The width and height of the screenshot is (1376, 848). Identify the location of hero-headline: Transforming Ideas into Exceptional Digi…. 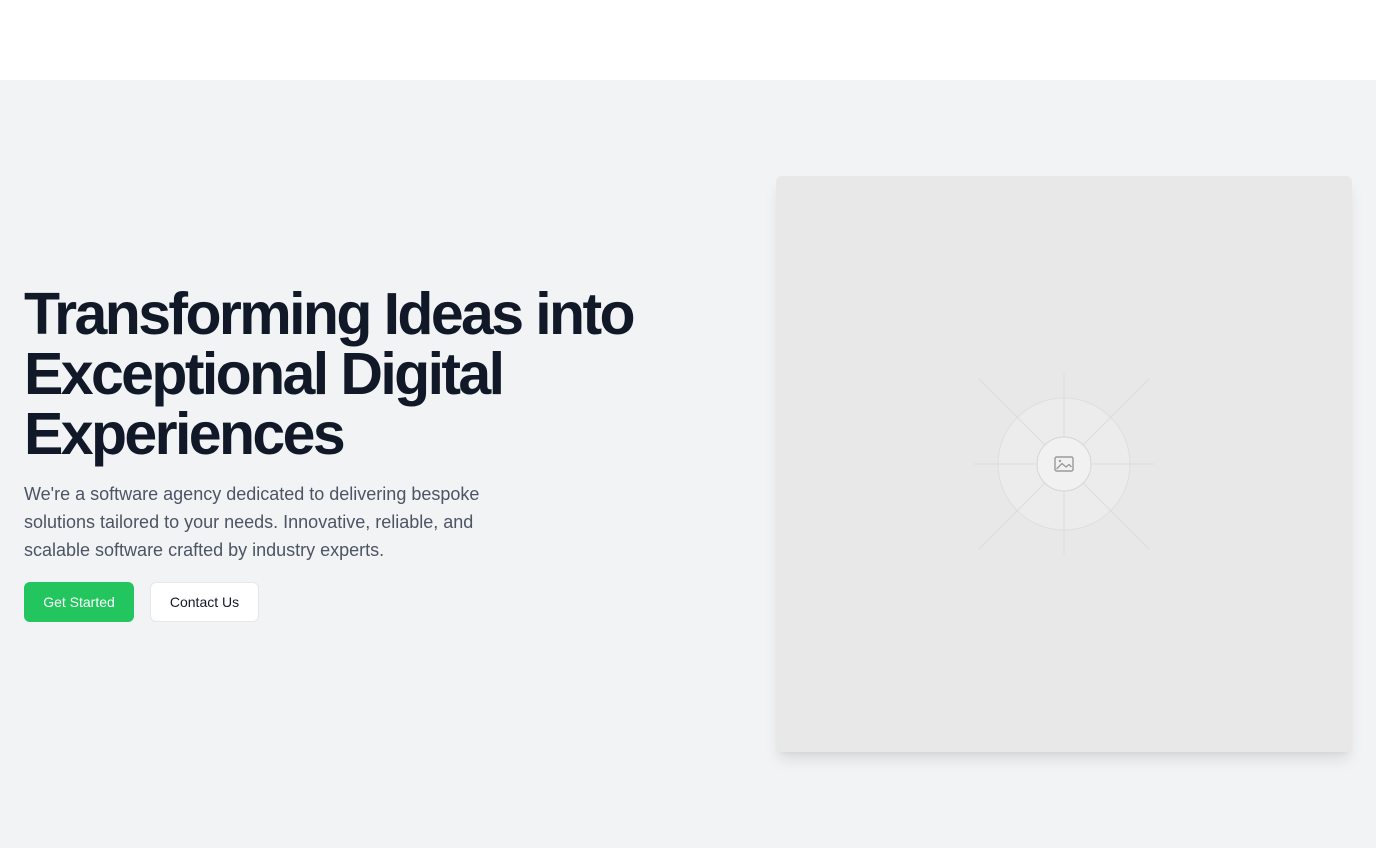
(330, 374).